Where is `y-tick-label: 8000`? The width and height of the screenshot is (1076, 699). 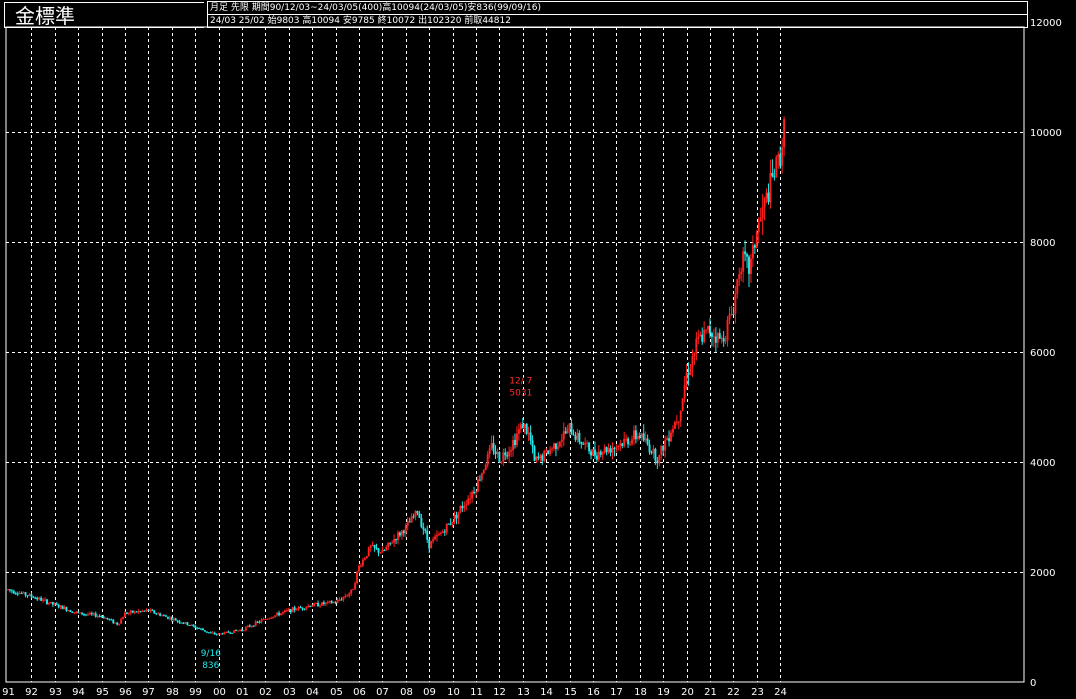 y-tick-label: 8000 is located at coordinates (1042, 243).